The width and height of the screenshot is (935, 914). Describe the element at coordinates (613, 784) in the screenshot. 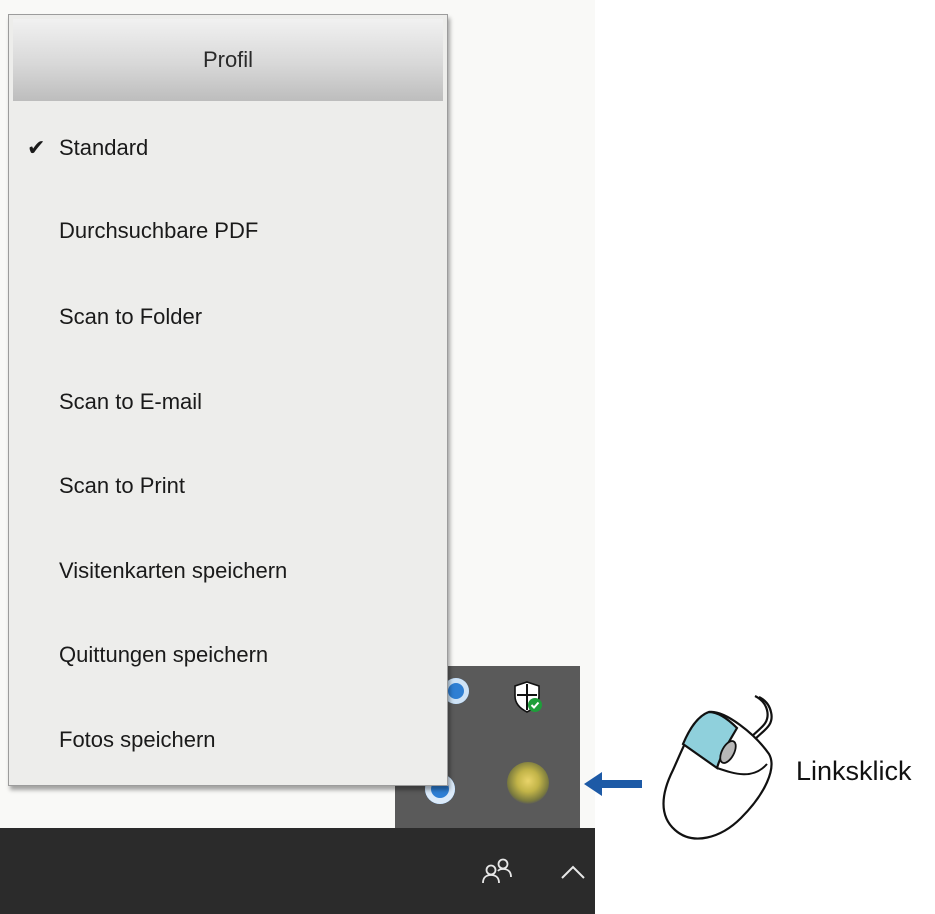

I see `left-arrow-icon` at that location.